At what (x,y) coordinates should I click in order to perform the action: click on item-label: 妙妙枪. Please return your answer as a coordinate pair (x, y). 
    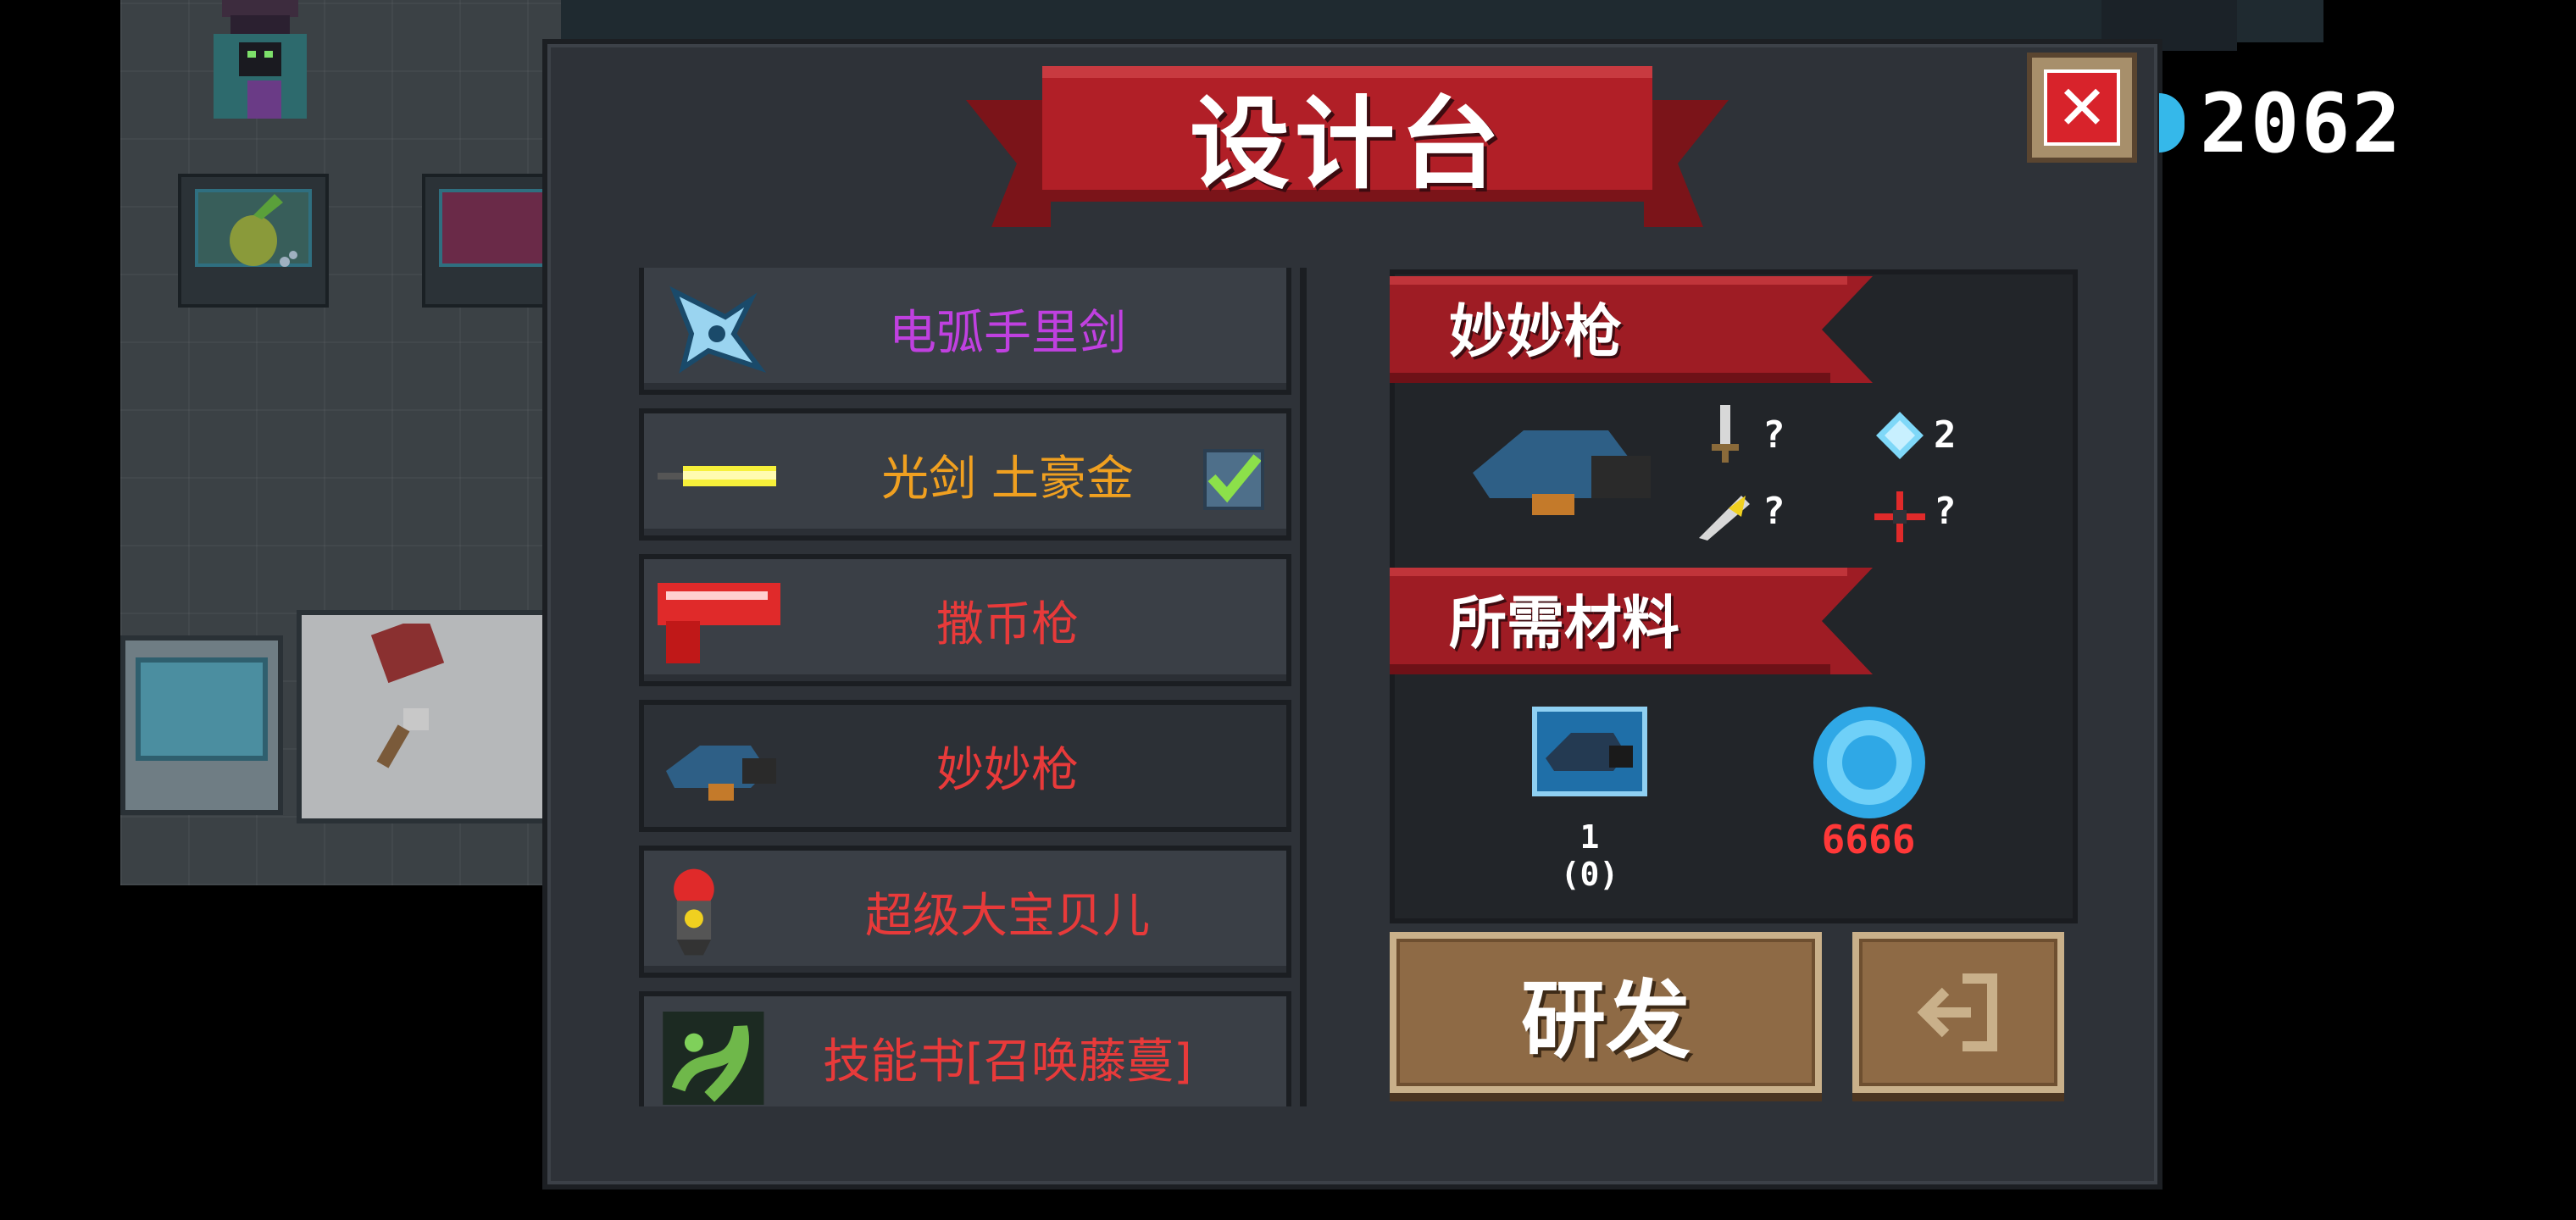
    Looking at the image, I should click on (1007, 770).